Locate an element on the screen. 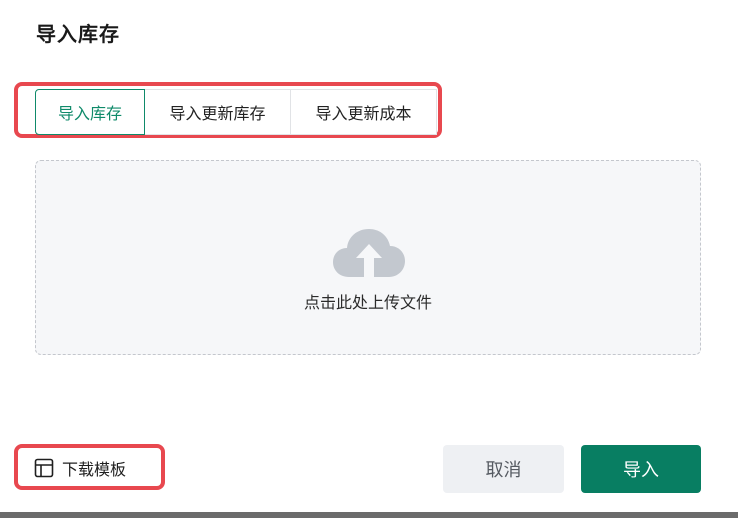  import-type-tabs: 导入库存 导入更新库存 导入更新成本 is located at coordinates (236, 112).